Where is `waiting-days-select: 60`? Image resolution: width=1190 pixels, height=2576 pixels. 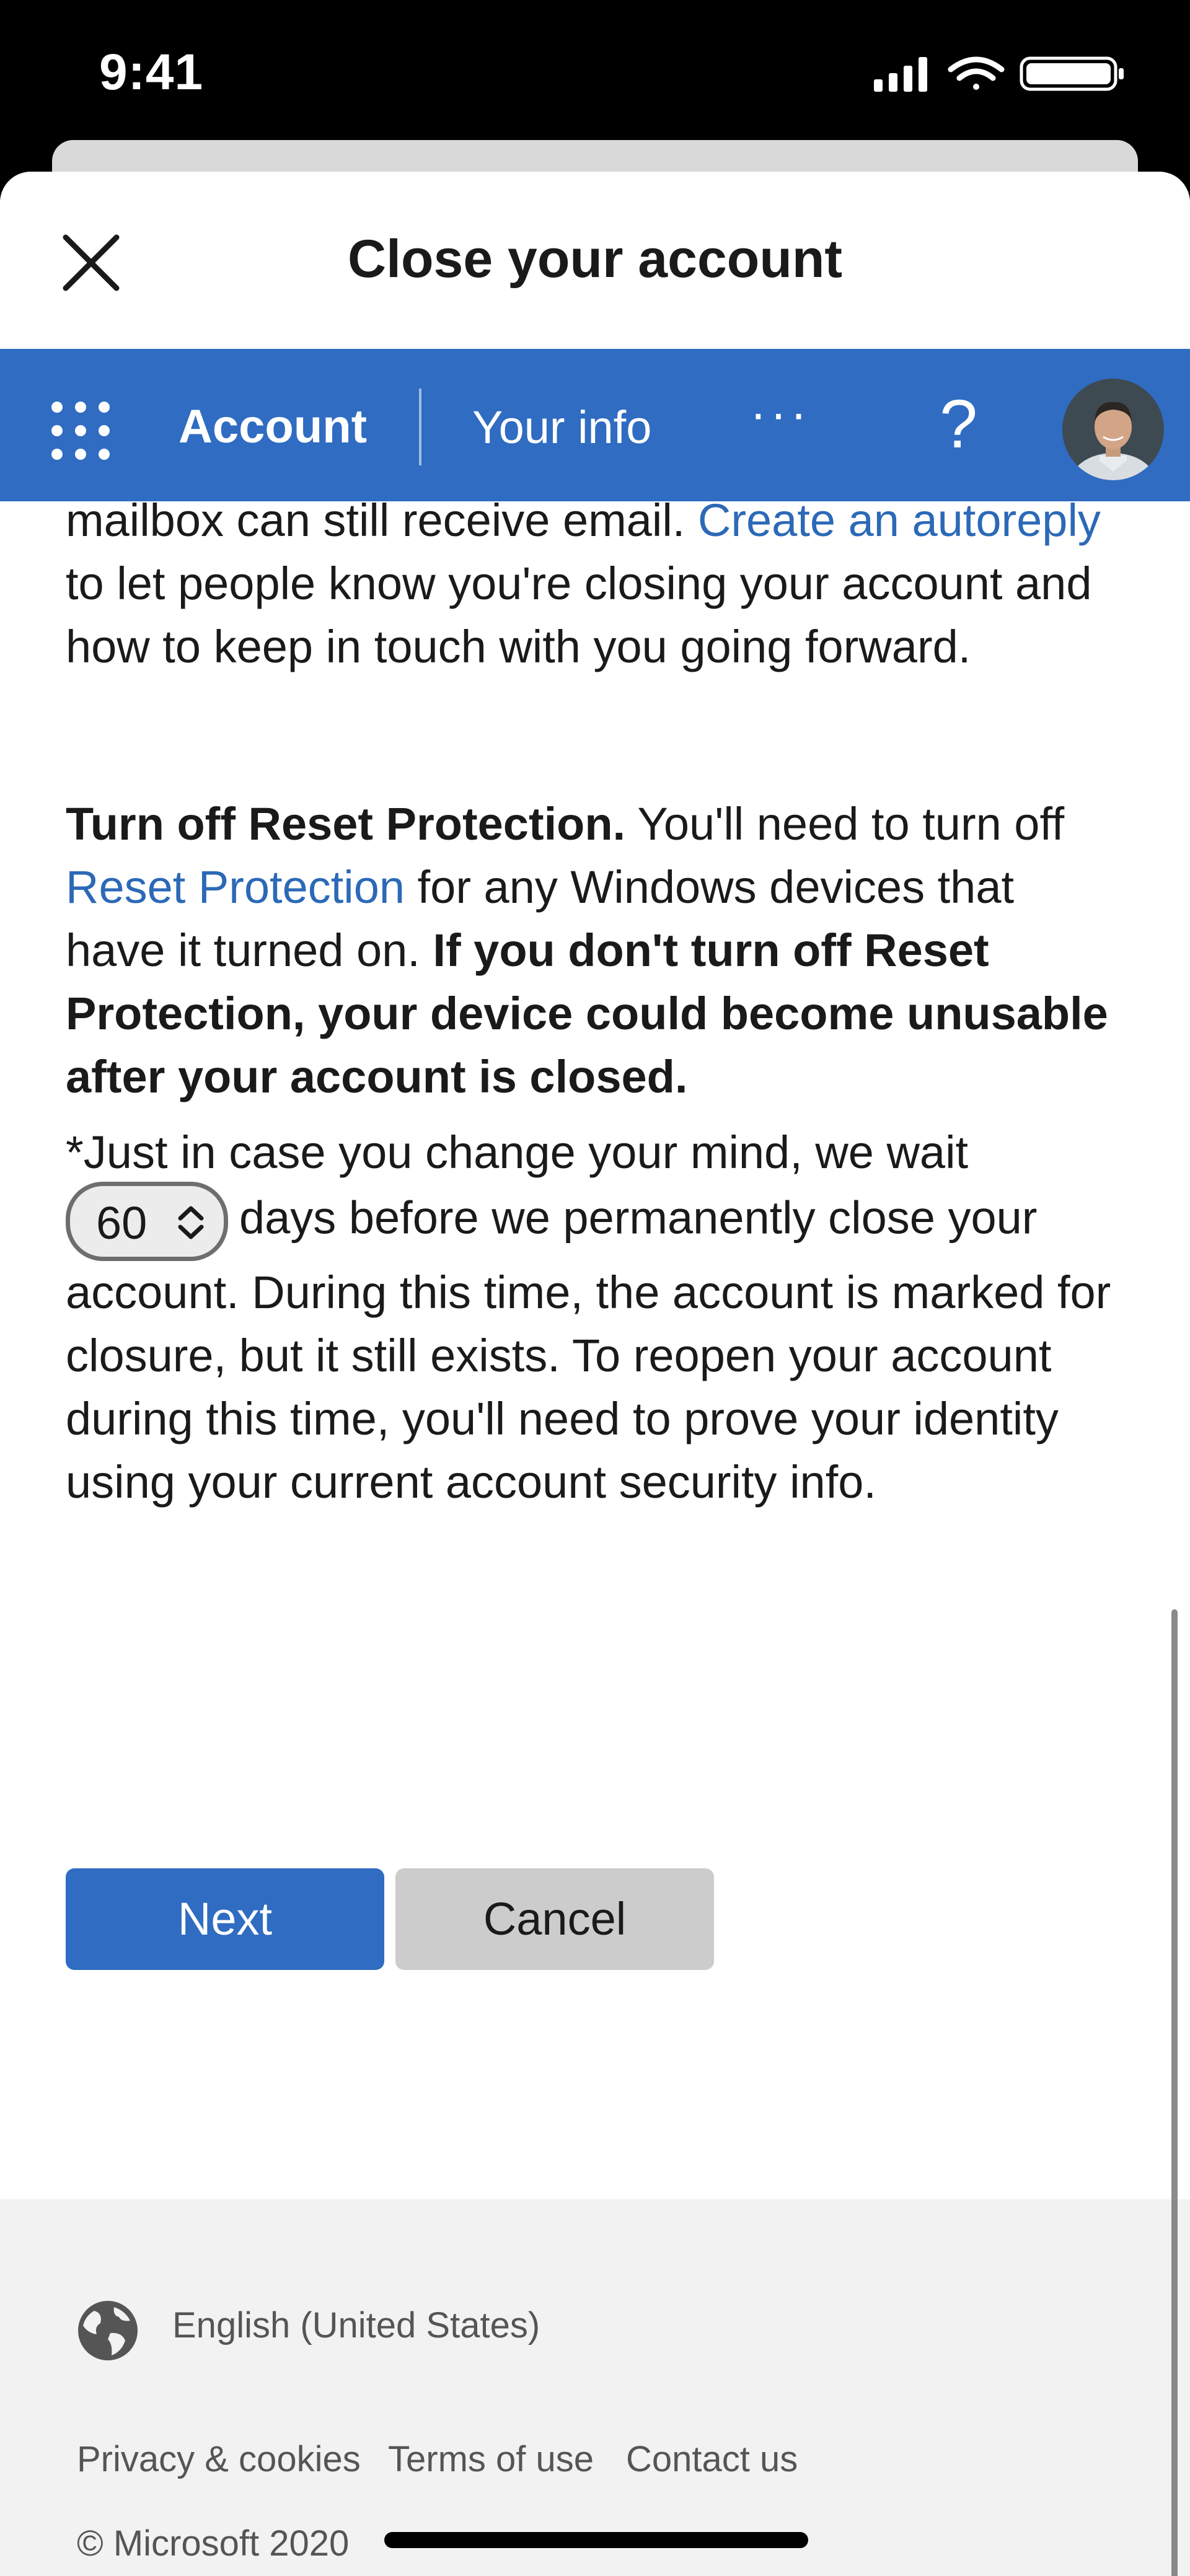 waiting-days-select: 60 is located at coordinates (147, 1222).